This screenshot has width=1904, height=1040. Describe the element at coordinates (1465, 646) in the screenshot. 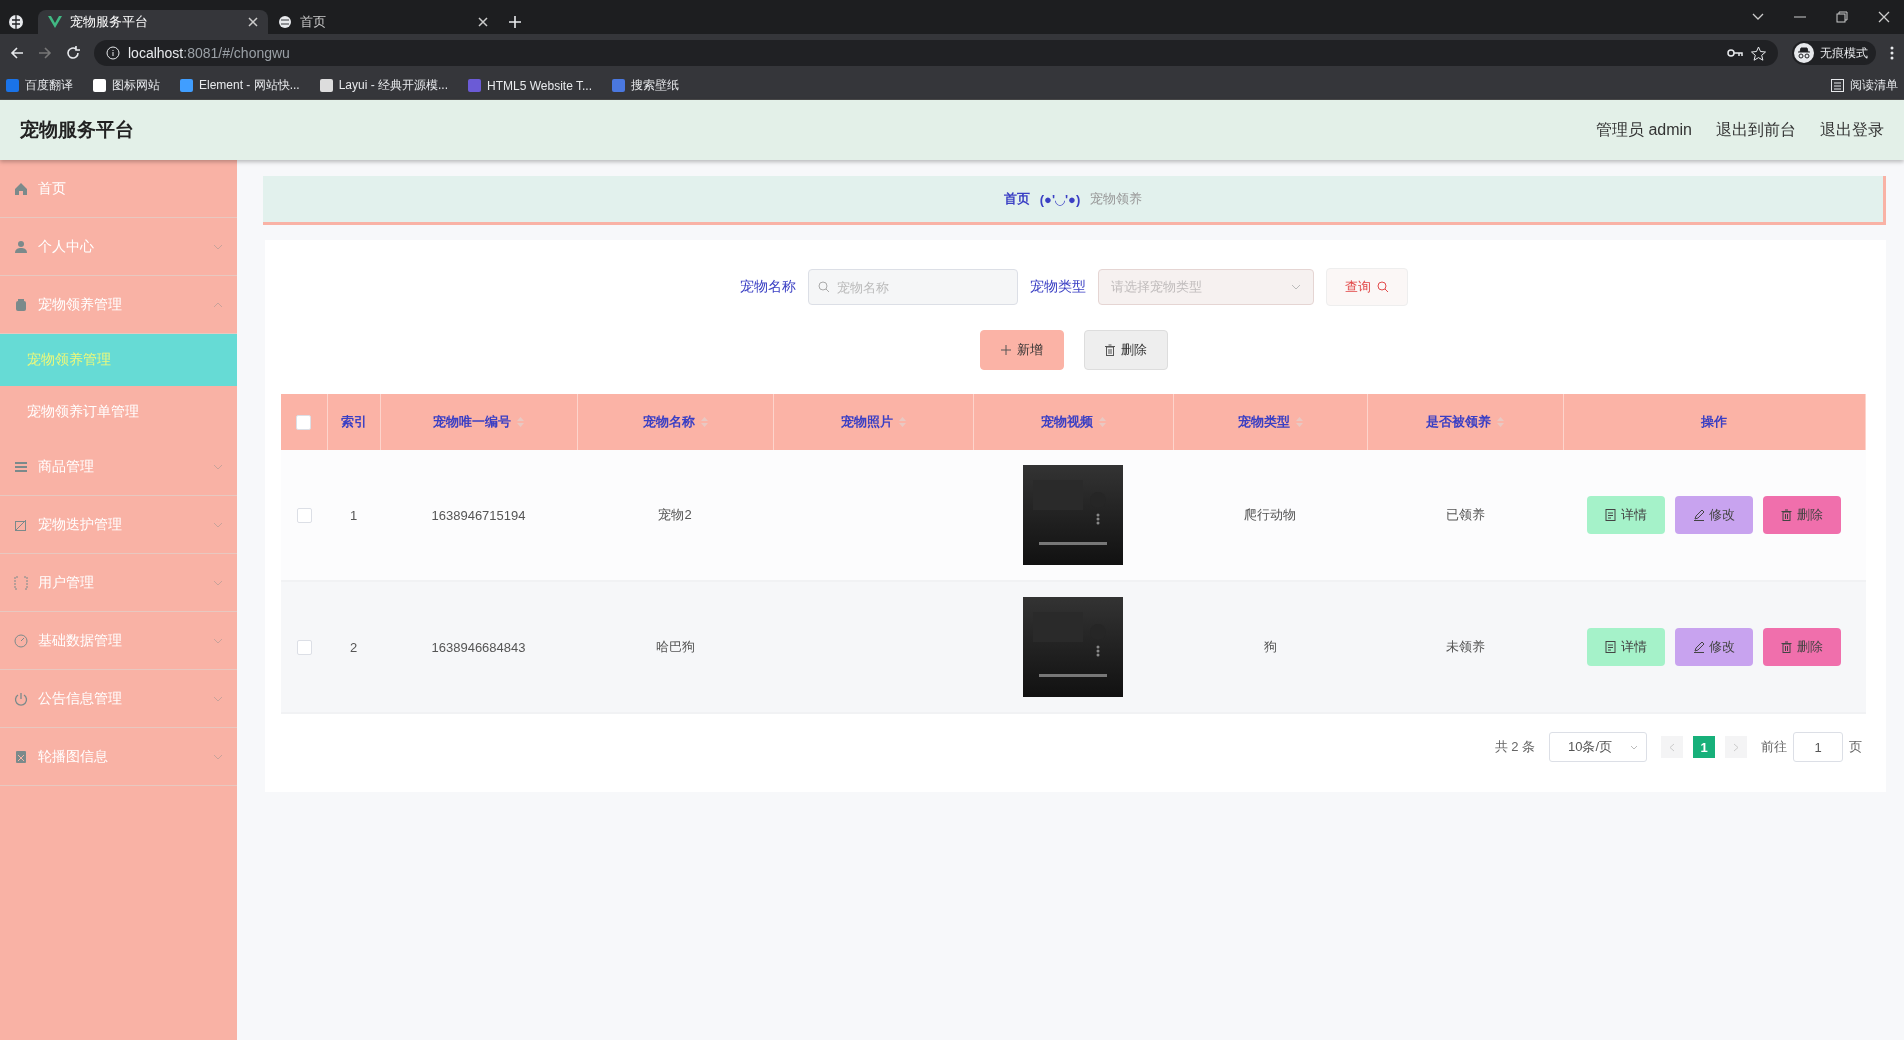

I see `table-cell: 未领养` at that location.